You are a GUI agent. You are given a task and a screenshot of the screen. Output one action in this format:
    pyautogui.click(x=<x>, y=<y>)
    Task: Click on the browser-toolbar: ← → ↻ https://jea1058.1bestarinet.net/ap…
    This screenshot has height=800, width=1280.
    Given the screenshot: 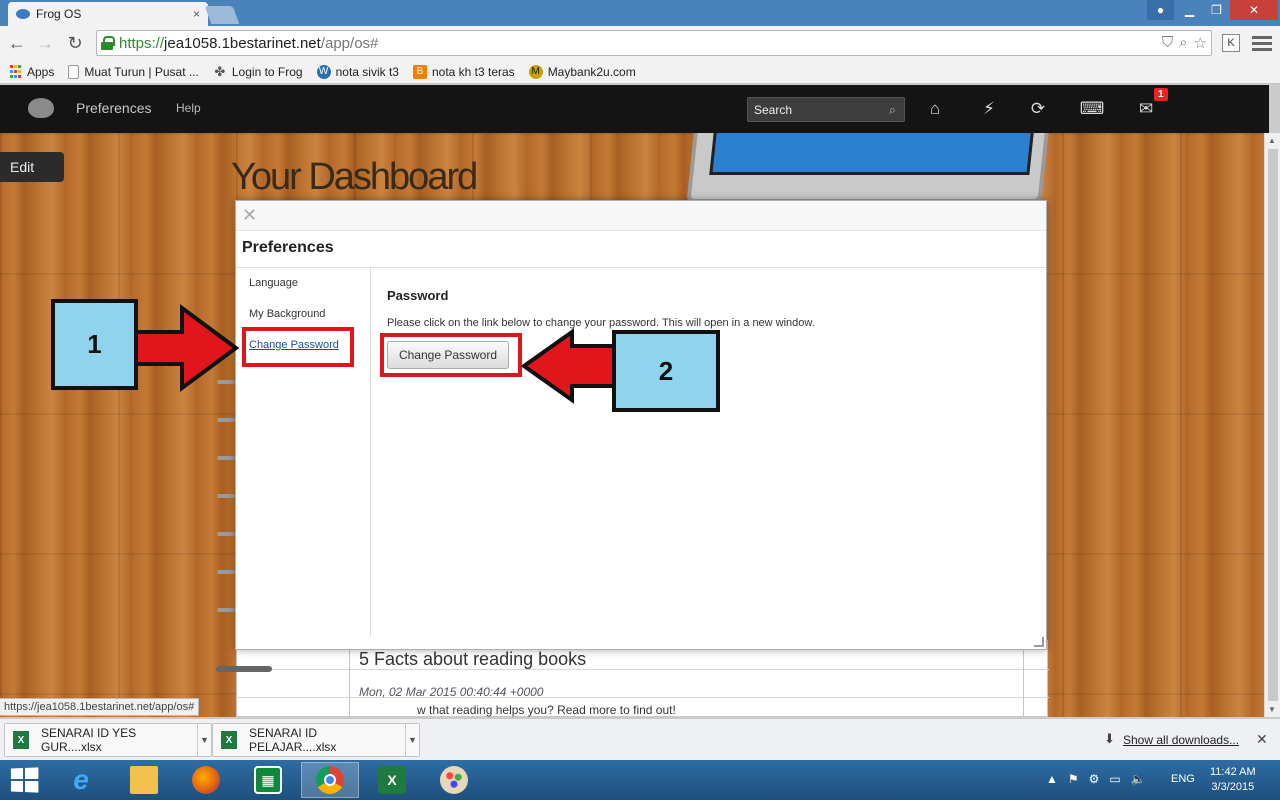 What is the action you would take?
    pyautogui.click(x=640, y=43)
    